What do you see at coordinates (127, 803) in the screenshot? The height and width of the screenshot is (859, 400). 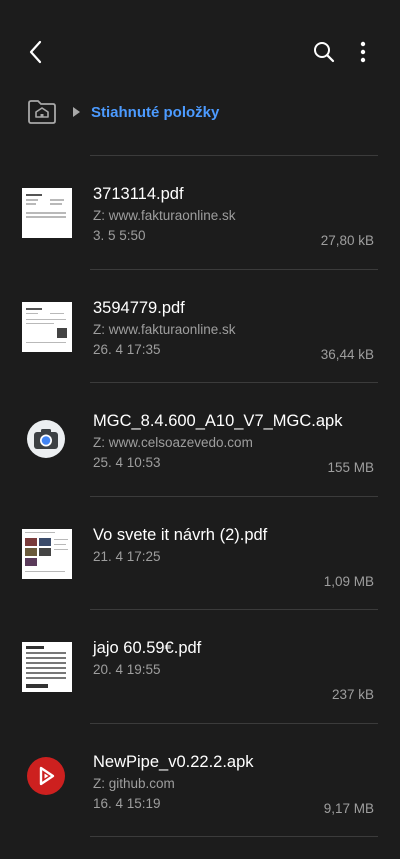 I see `file-date: 16. 4 15:19` at bounding box center [127, 803].